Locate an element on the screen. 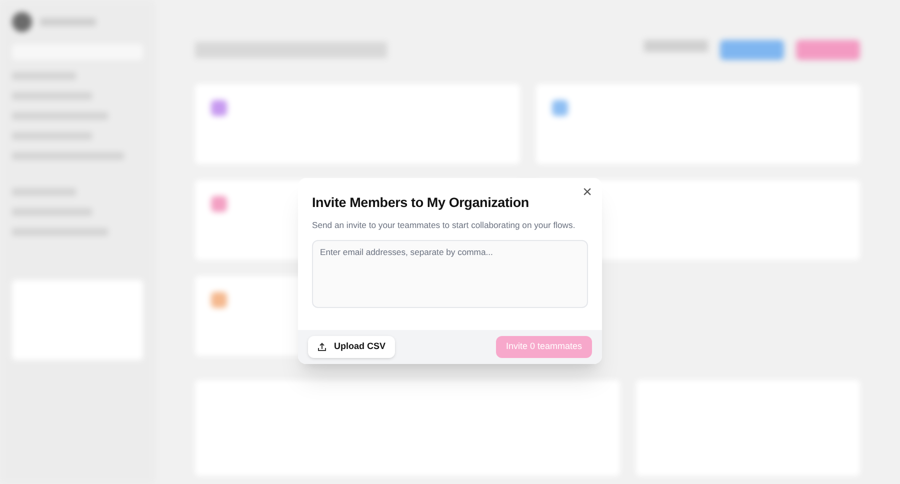 This screenshot has width=900, height=484. dialog-description: Send an invite to your teammates to start collaborating on your flows. is located at coordinates (444, 225).